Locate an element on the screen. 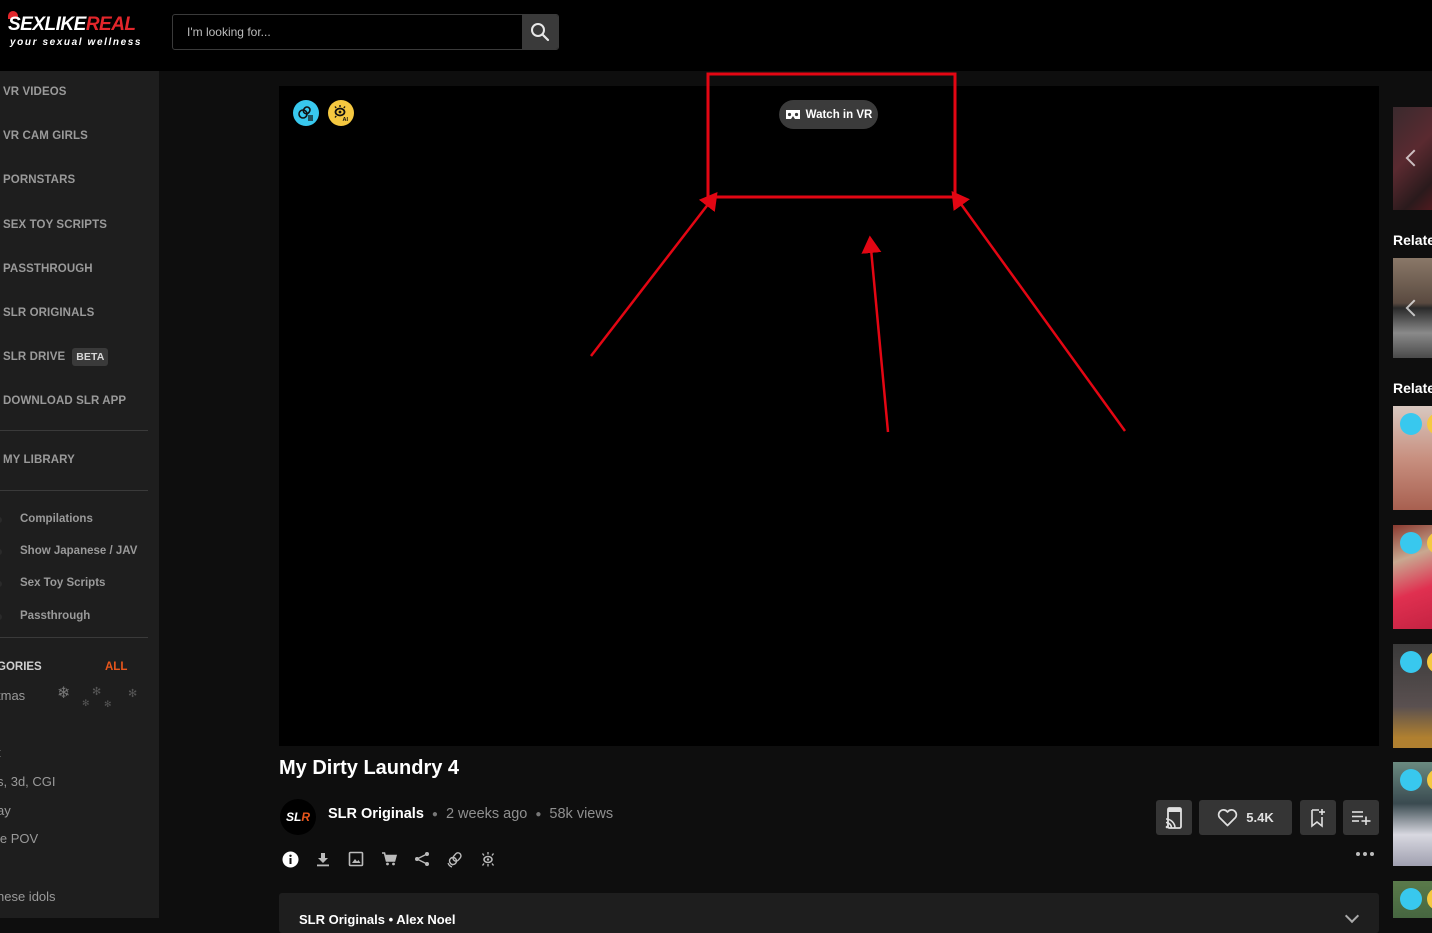 Image resolution: width=1432 pixels, height=933 pixels. playlist-add-icon is located at coordinates (1361, 817).